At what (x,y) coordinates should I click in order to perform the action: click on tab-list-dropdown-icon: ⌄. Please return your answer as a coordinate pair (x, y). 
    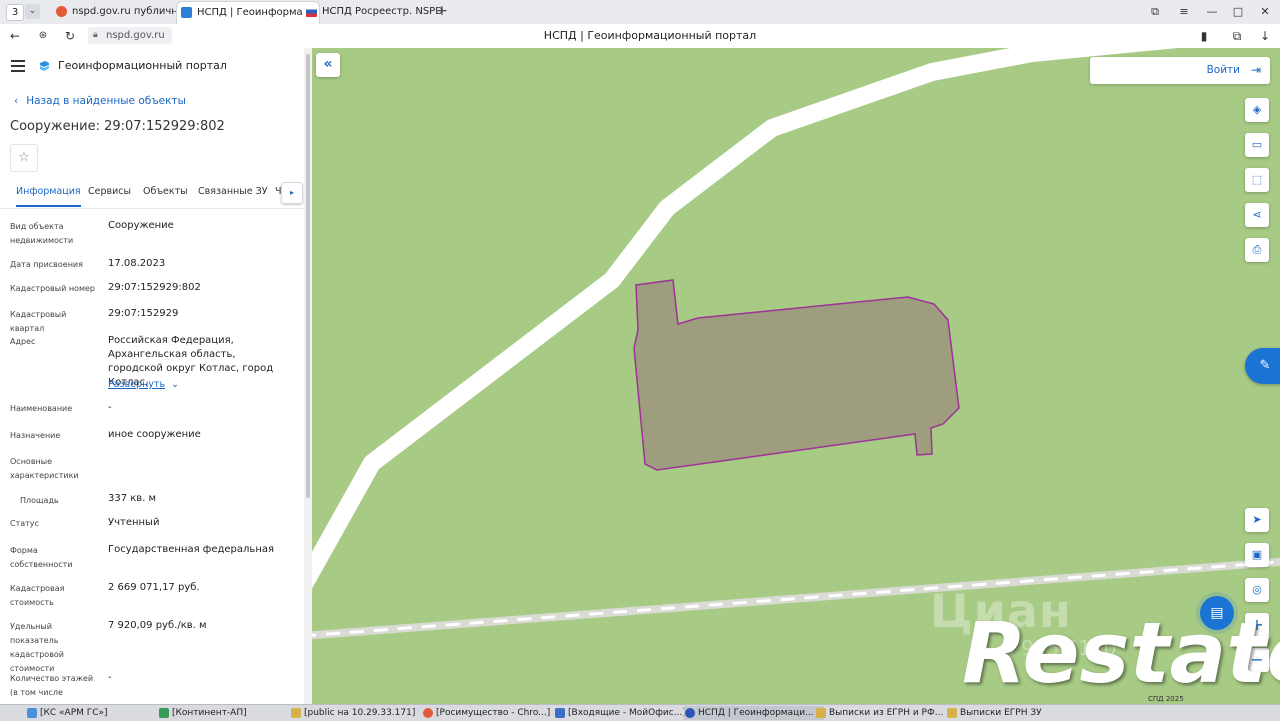
    Looking at the image, I should click on (32, 11).